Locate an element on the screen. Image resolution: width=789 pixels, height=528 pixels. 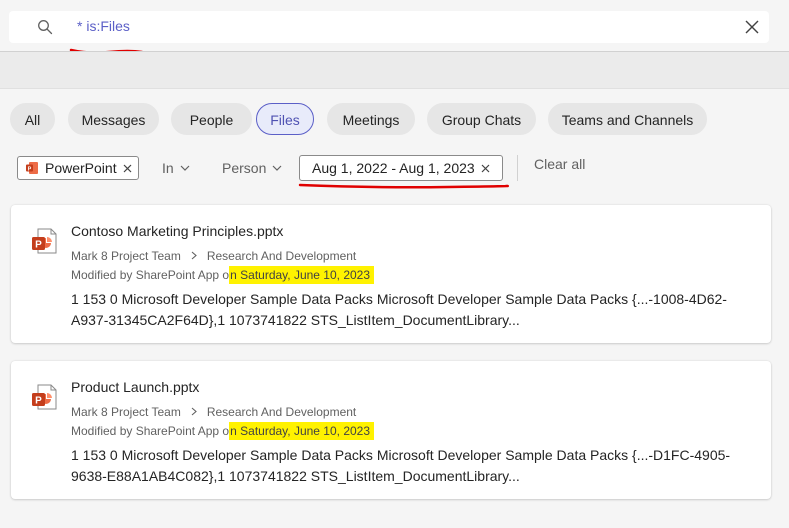
annotation-underline-date is located at coordinates (403, 186).